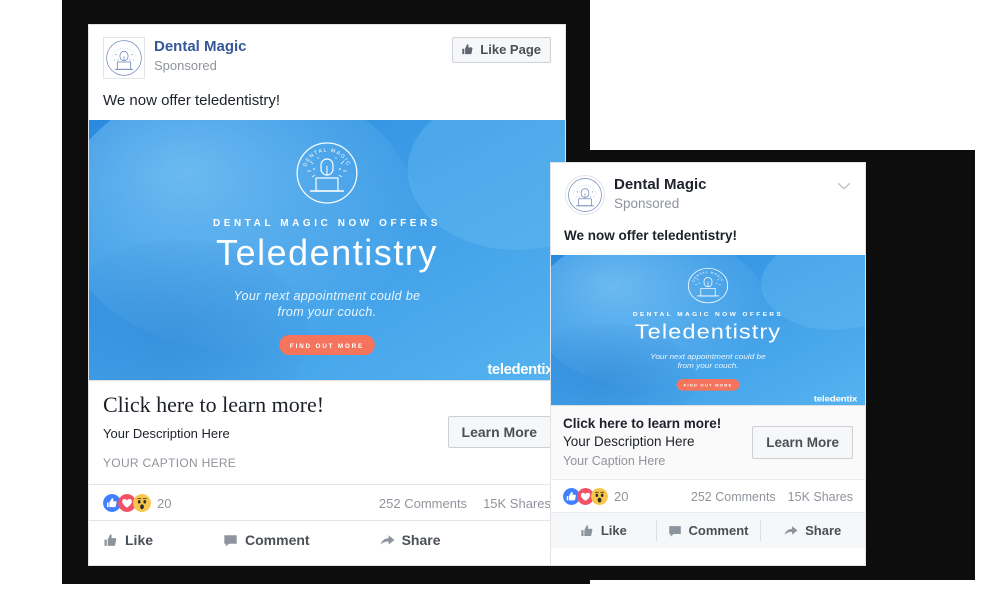 The width and height of the screenshot is (1002, 600). Describe the element at coordinates (269, 405) in the screenshot. I see `link-title-desktop: Click here to learn more!` at that location.